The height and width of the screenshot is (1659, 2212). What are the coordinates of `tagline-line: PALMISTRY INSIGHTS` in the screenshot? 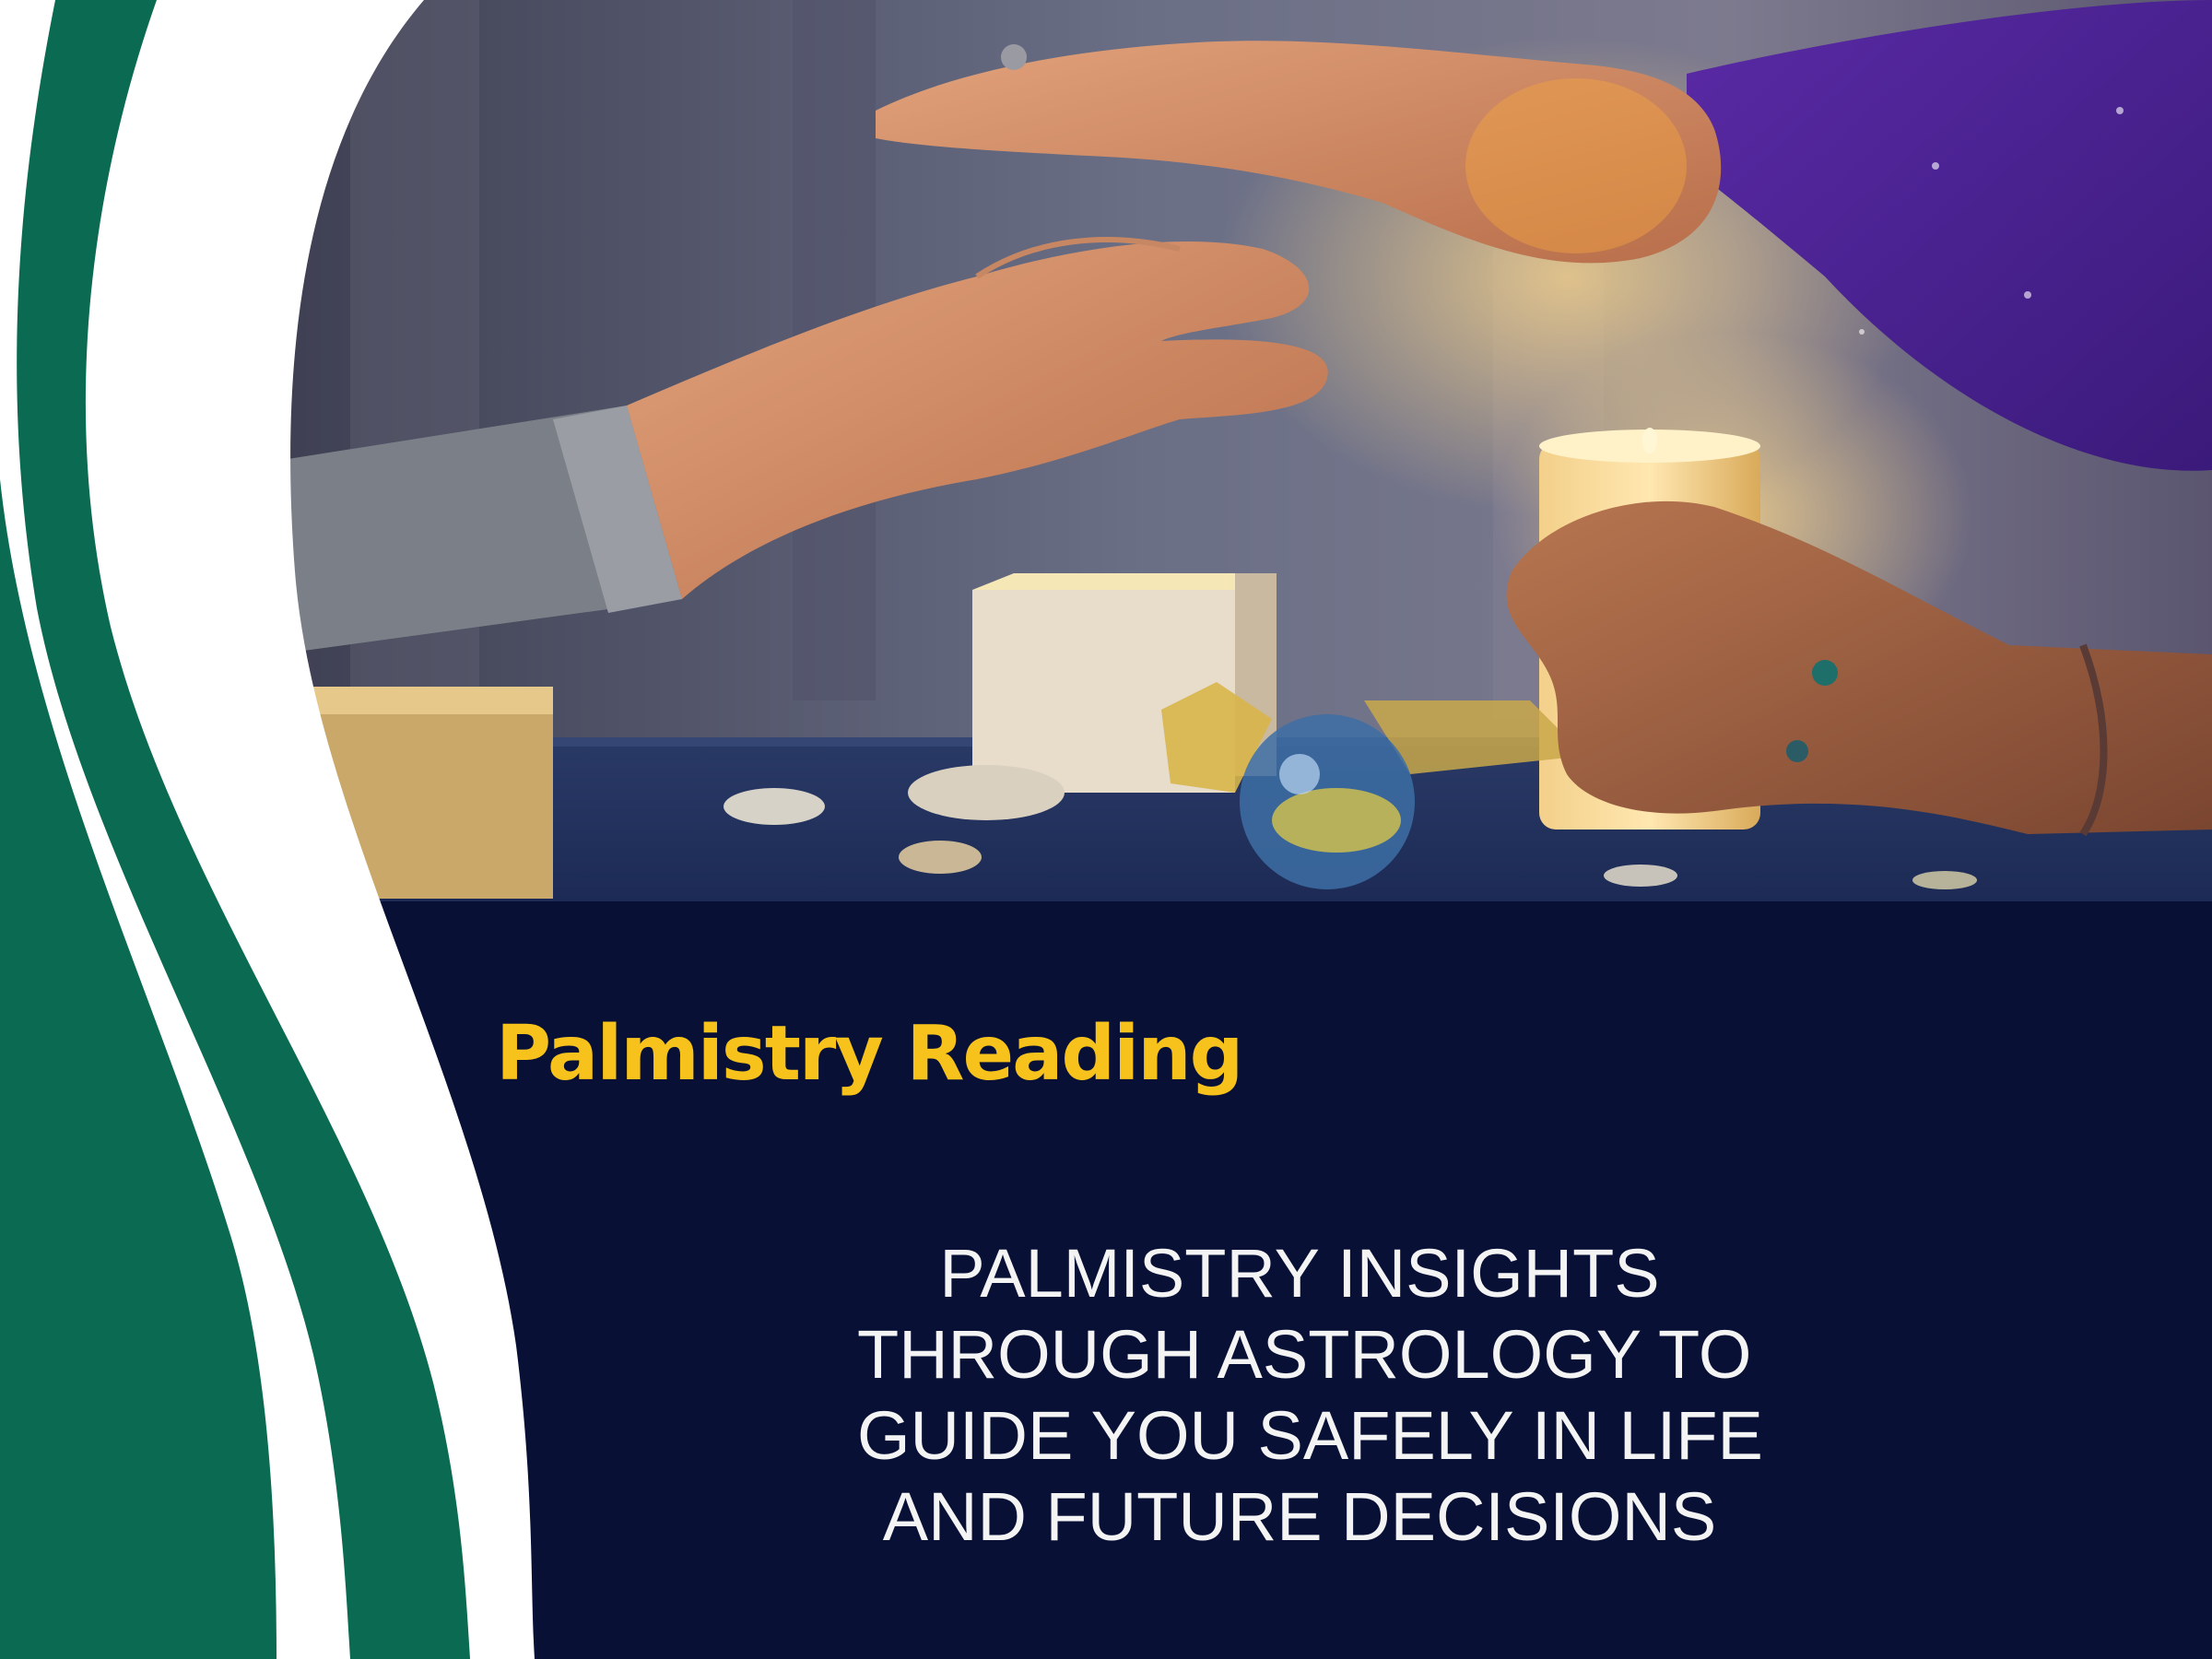 It's located at (1299, 1273).